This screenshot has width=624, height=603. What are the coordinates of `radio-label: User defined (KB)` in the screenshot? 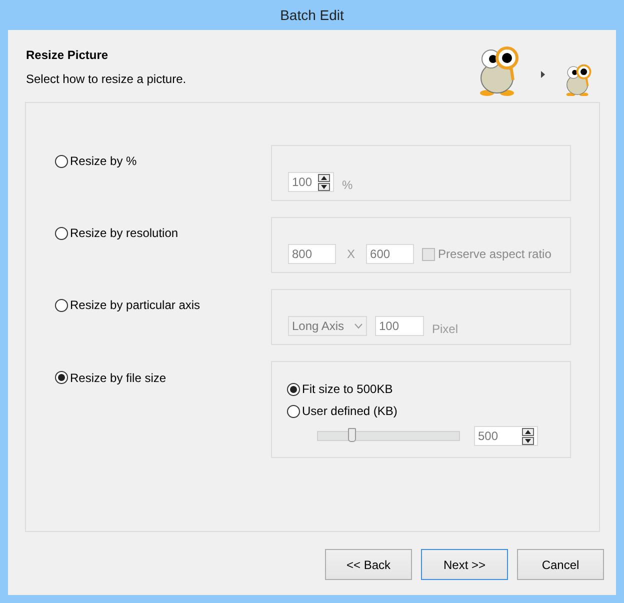 It's located at (350, 411).